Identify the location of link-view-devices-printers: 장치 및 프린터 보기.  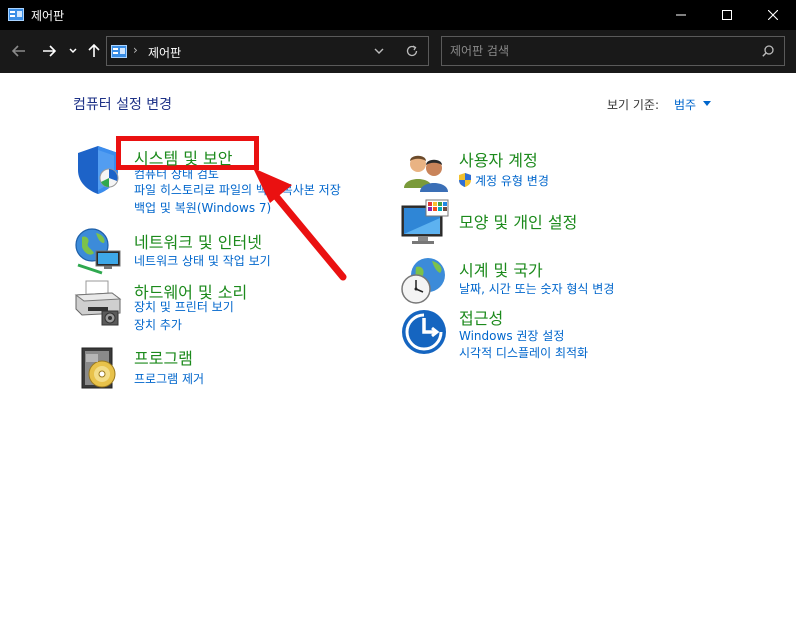
(184, 306).